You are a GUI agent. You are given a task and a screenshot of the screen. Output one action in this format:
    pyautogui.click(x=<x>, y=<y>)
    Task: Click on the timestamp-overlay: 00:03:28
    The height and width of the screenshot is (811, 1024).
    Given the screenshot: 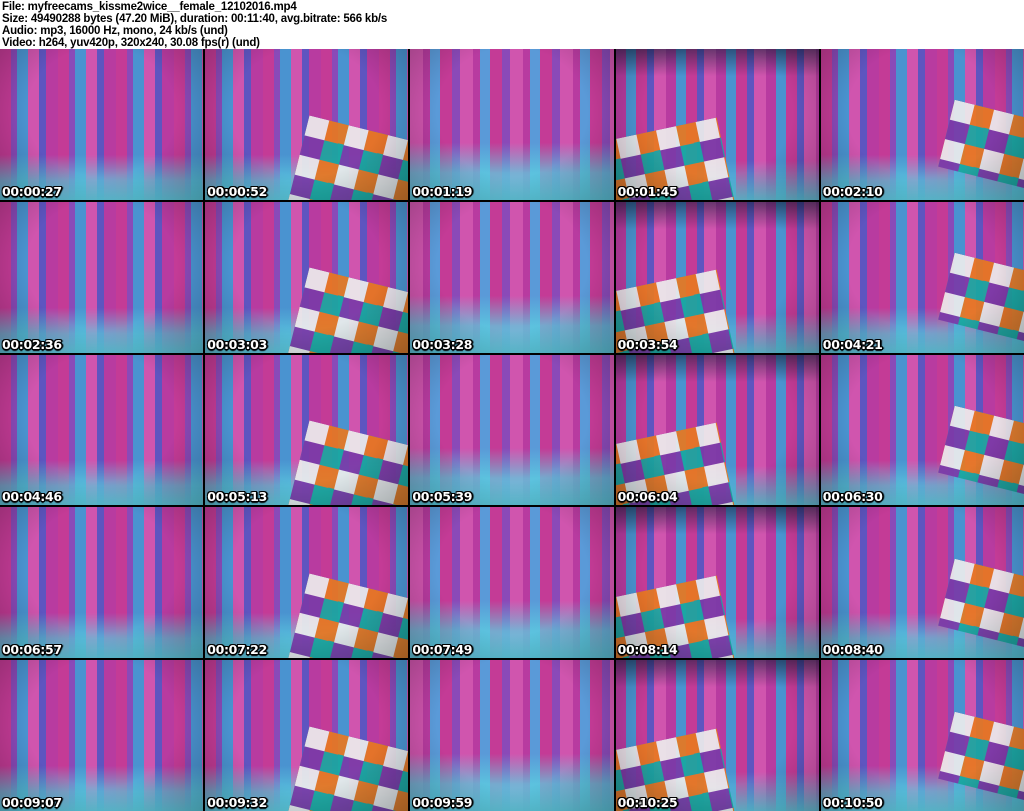 What is the action you would take?
    pyautogui.click(x=442, y=344)
    